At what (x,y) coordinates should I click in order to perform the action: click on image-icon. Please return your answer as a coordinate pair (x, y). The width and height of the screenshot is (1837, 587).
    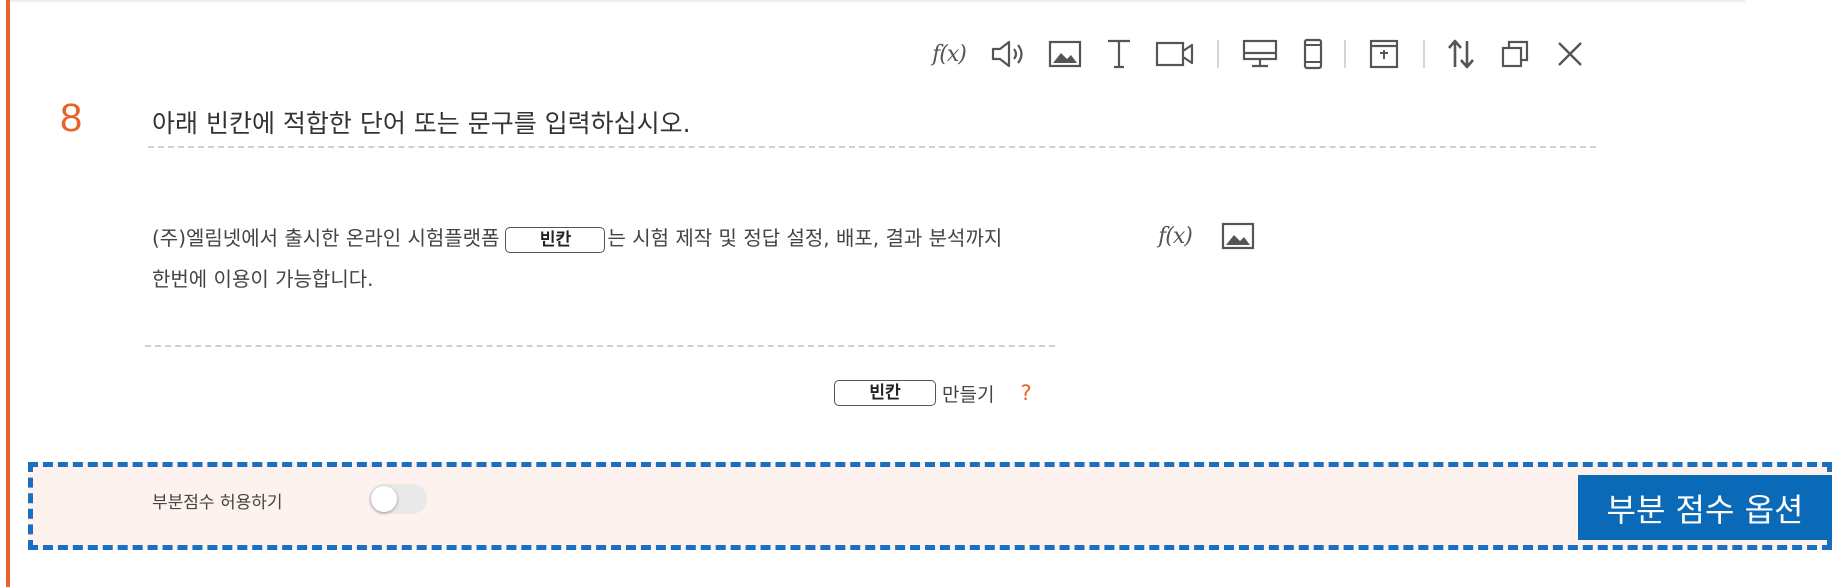
    Looking at the image, I should click on (1065, 54).